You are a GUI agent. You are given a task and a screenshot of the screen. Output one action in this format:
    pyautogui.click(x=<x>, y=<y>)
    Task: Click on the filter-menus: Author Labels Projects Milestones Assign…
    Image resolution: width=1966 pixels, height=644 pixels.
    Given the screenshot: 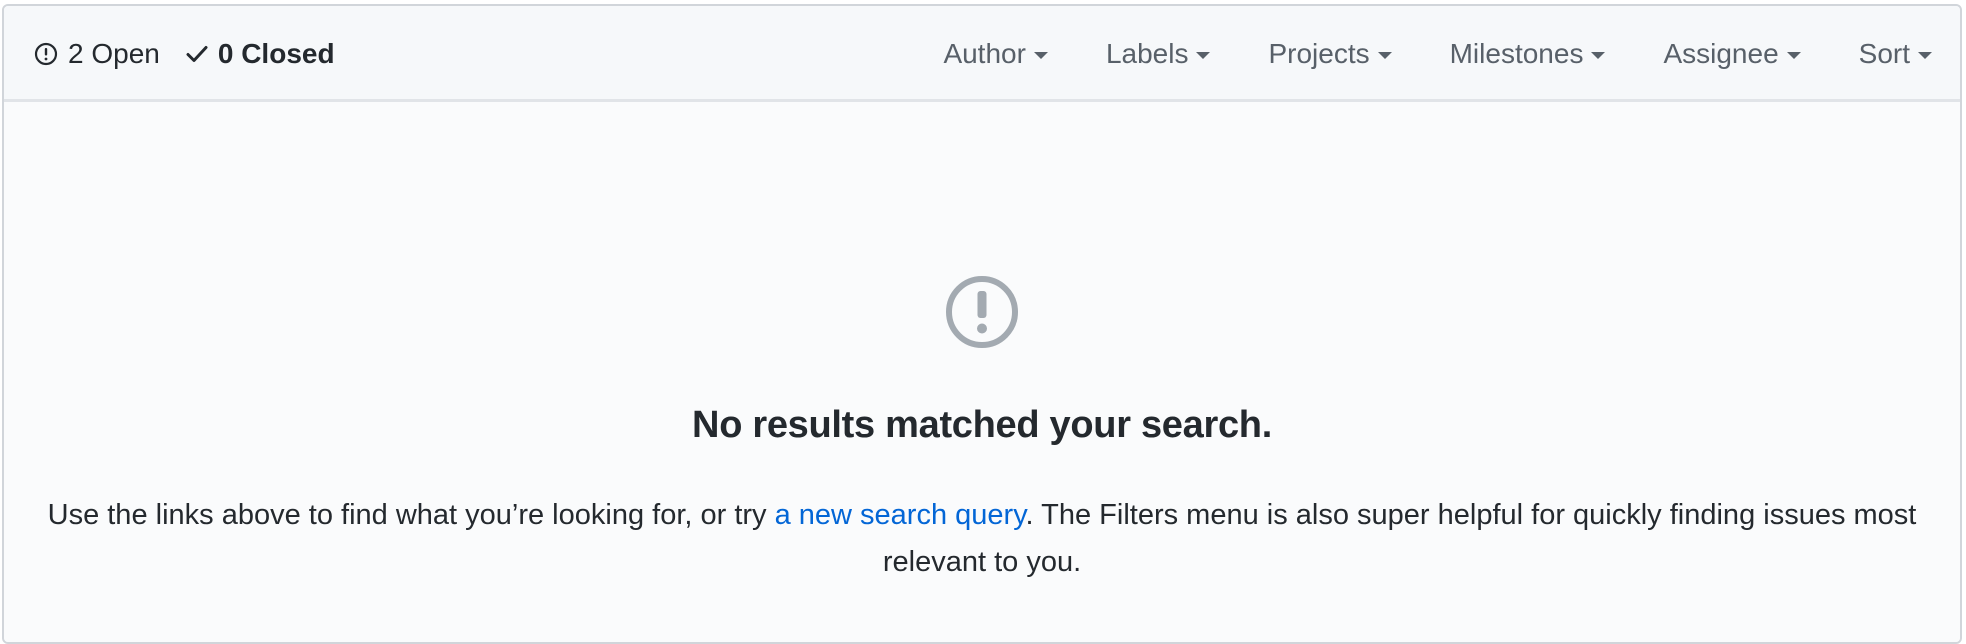 What is the action you would take?
    pyautogui.click(x=1437, y=54)
    